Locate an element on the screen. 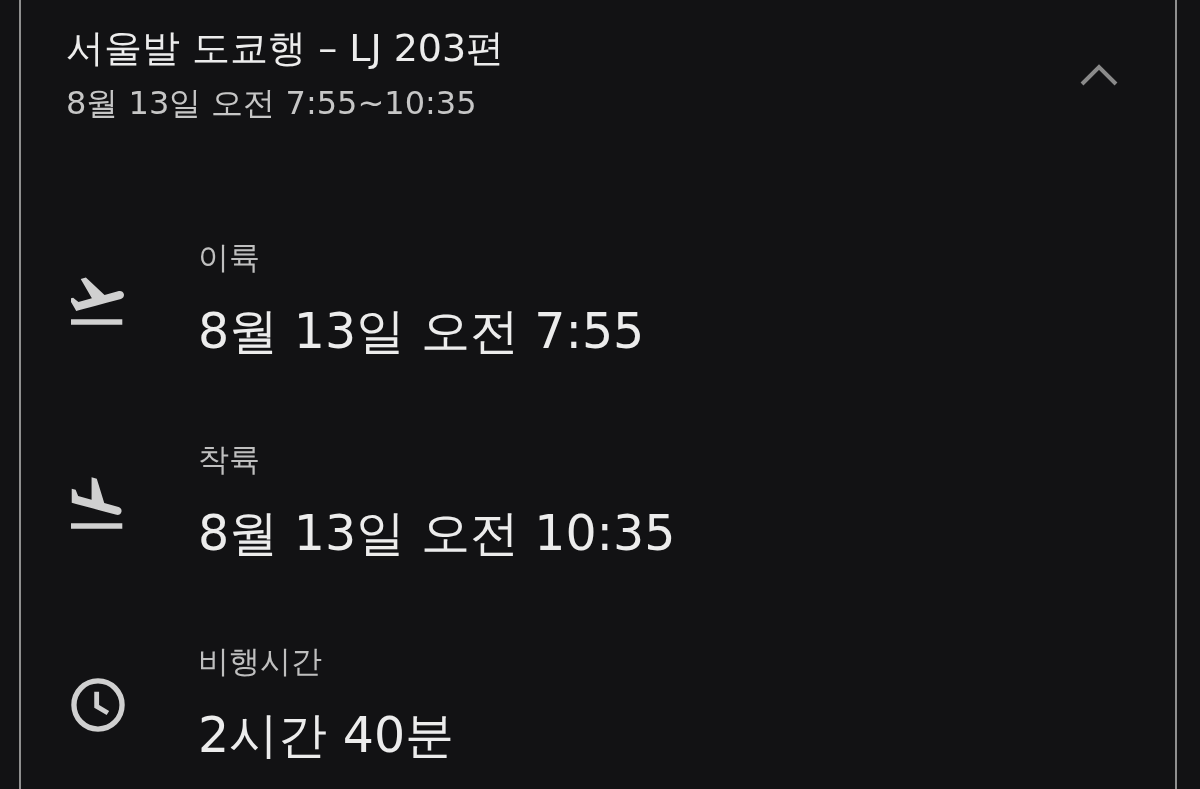  detail-label: 이륙 is located at coordinates (229, 257).